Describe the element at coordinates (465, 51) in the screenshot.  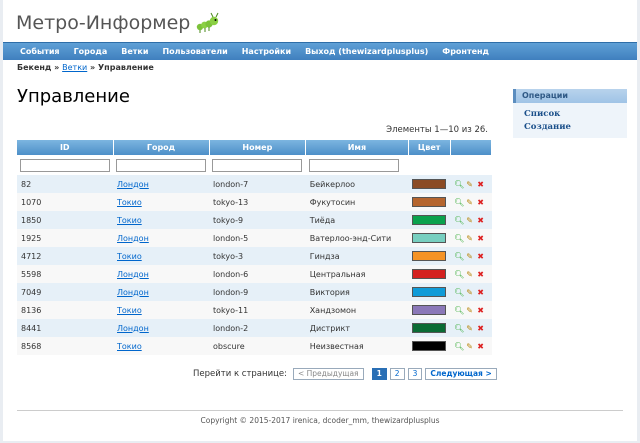
I see `menu-frontend: Фронтенд` at that location.